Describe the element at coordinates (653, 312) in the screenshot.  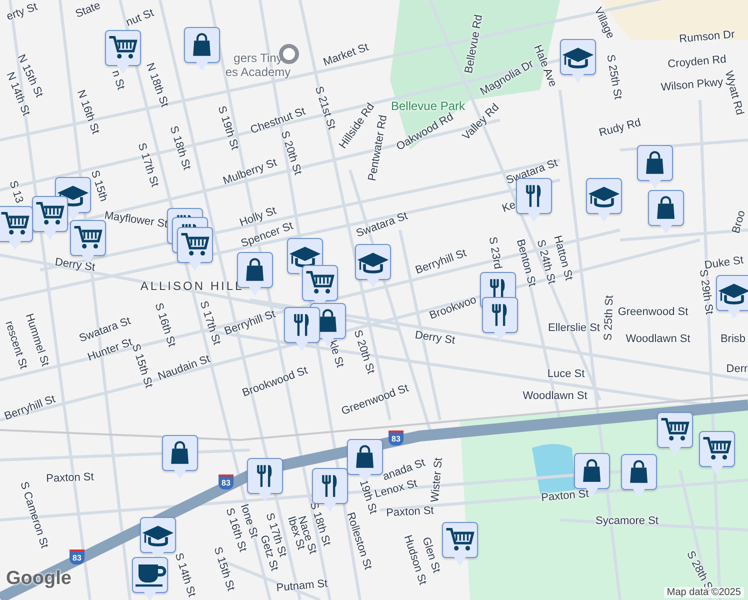
I see `street-label: Greenwood St` at that location.